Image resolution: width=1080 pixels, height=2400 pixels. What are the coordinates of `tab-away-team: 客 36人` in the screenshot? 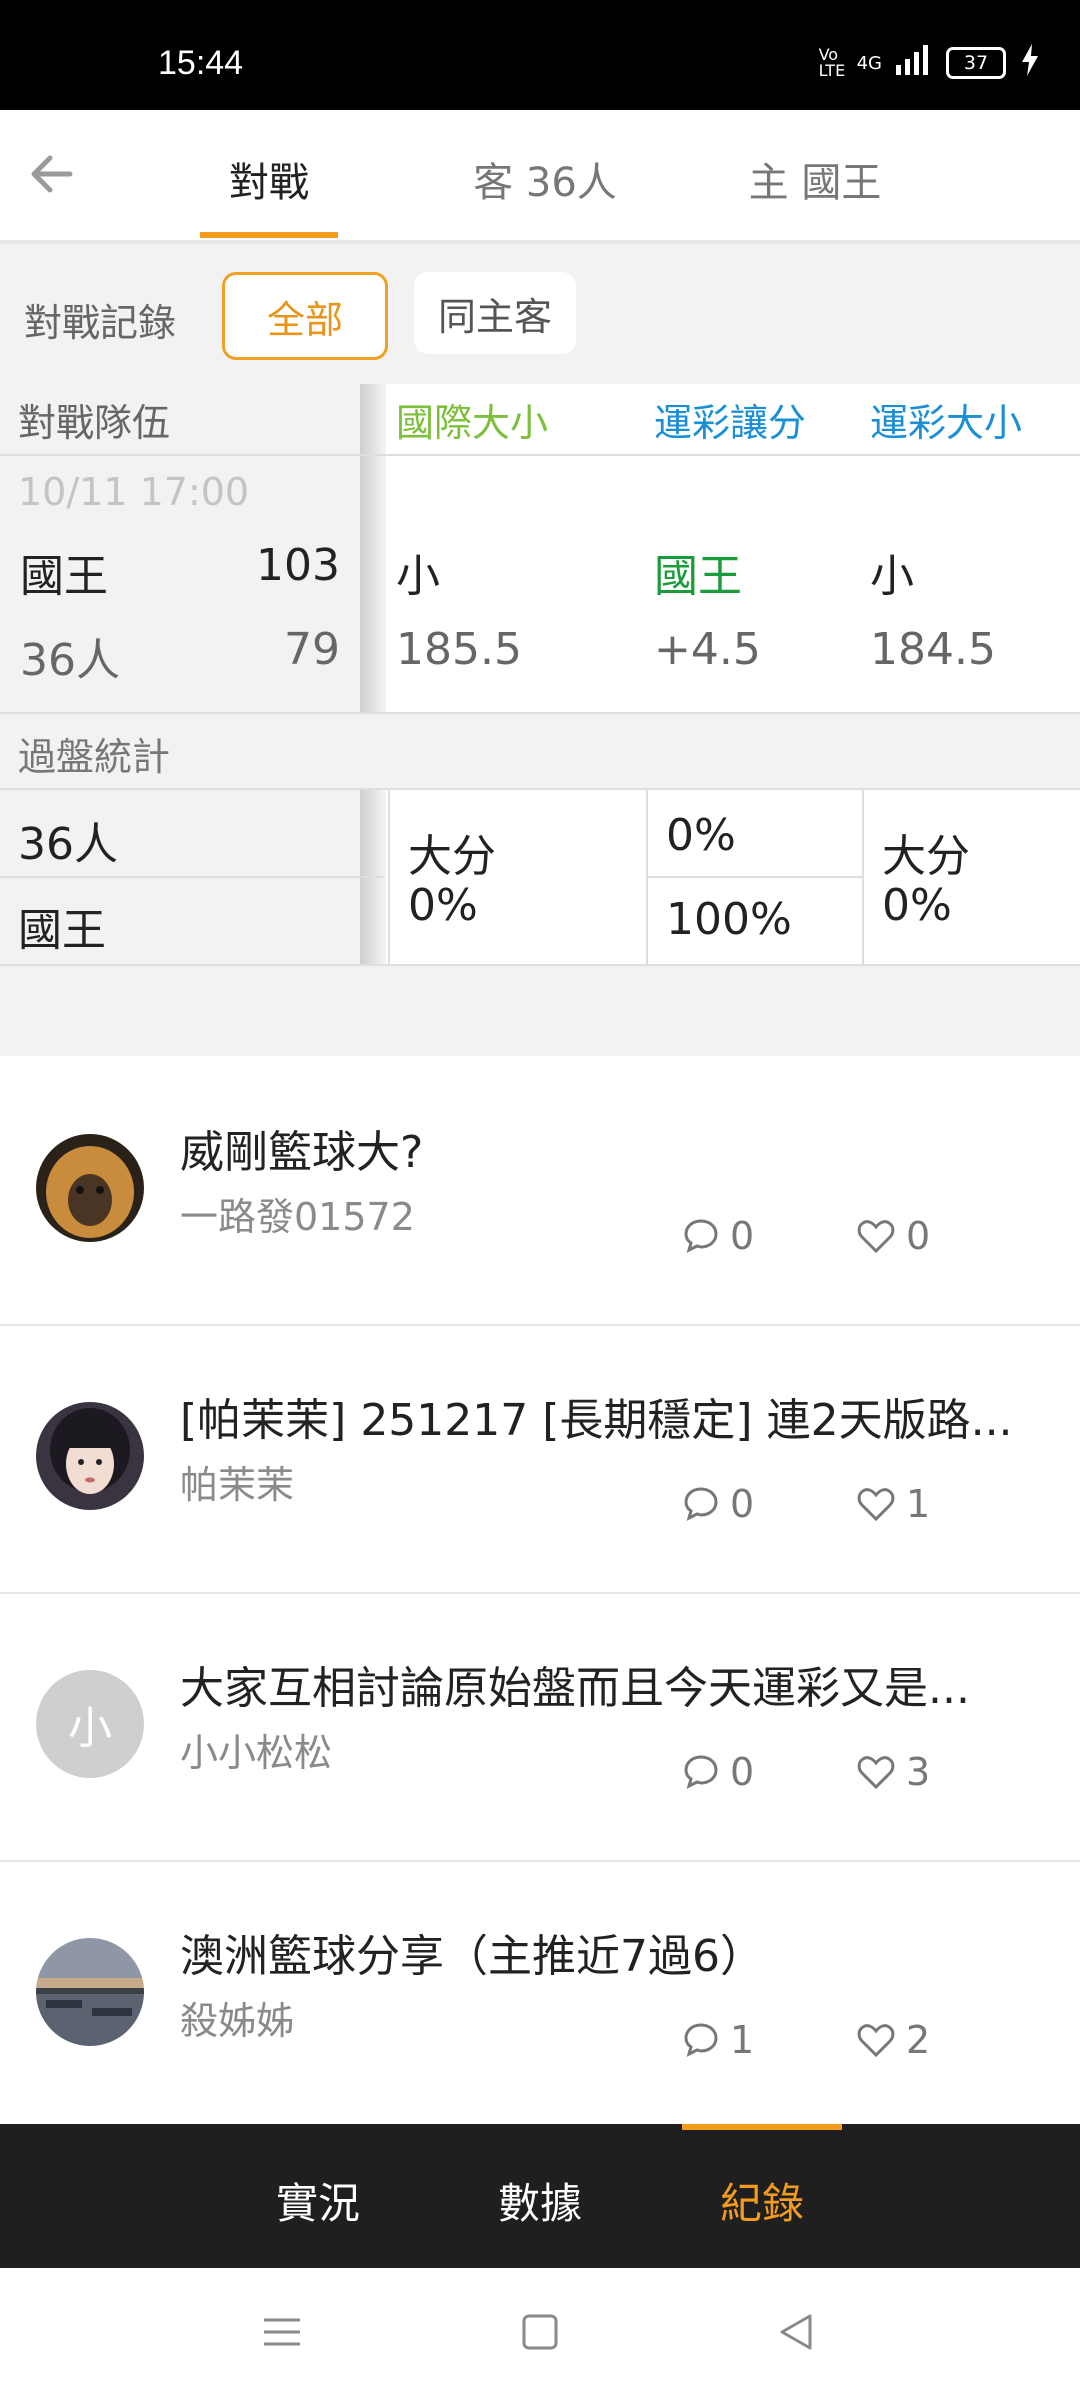 It's located at (545, 179).